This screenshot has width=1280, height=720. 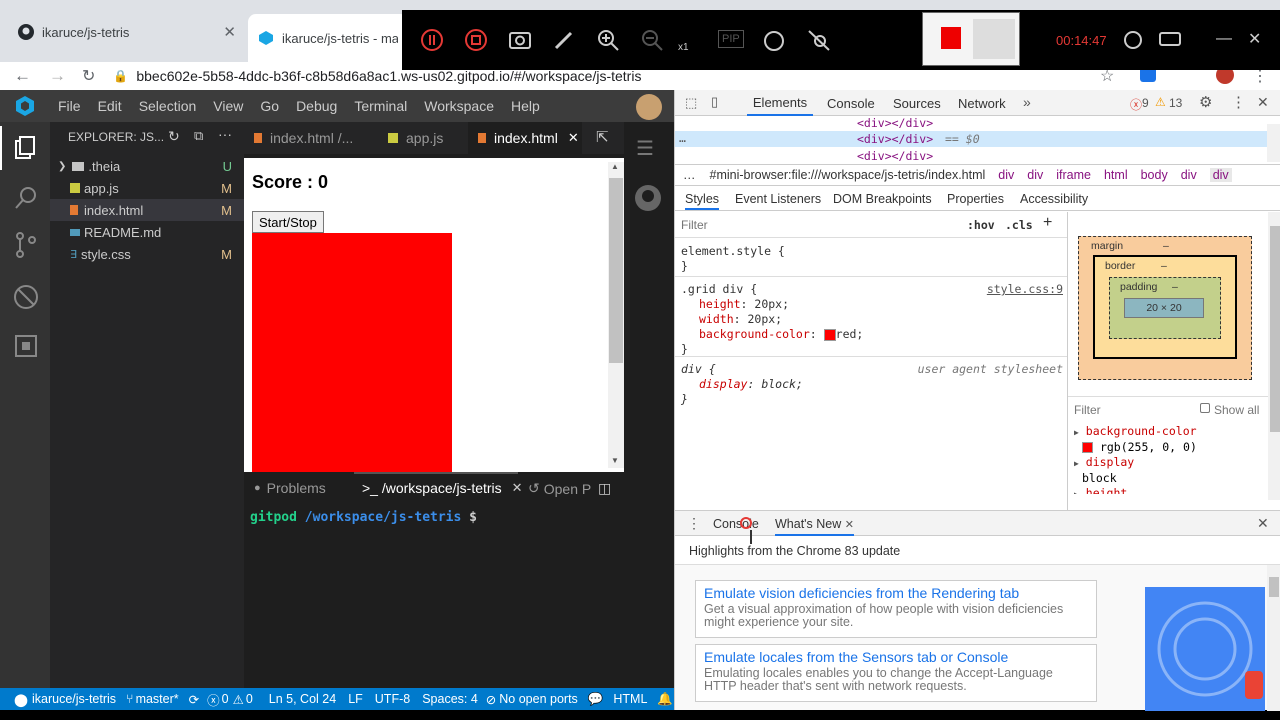 I want to click on computed-item: ▶ height, so click(x=1171, y=490).